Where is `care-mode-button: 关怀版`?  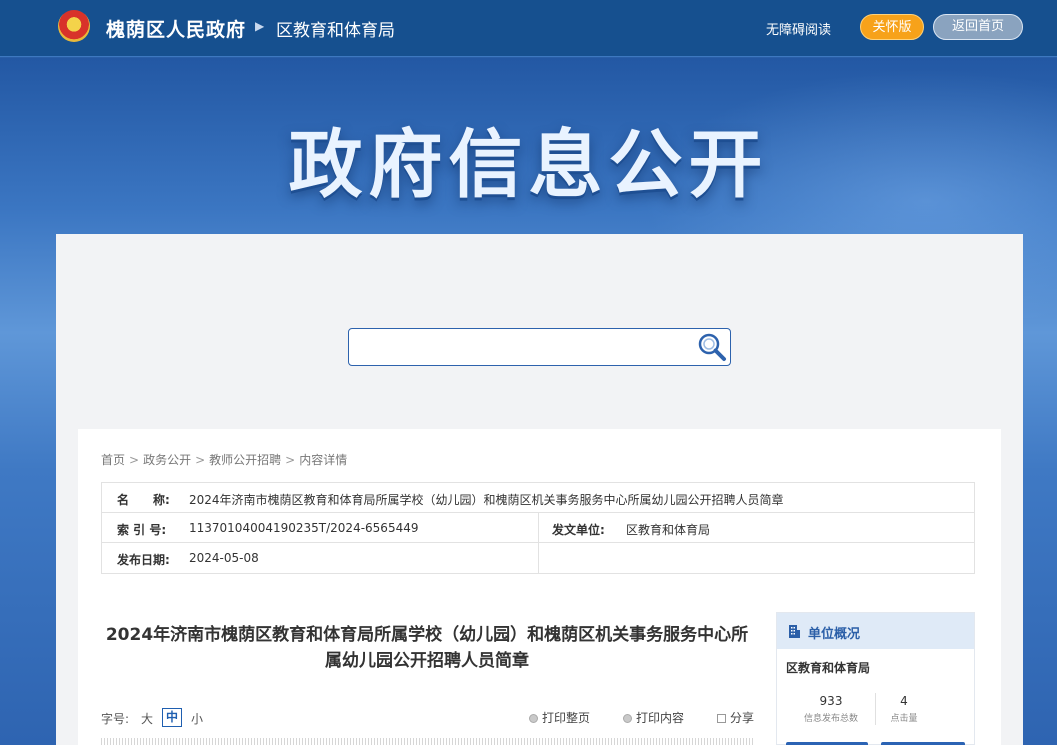 care-mode-button: 关怀版 is located at coordinates (892, 27).